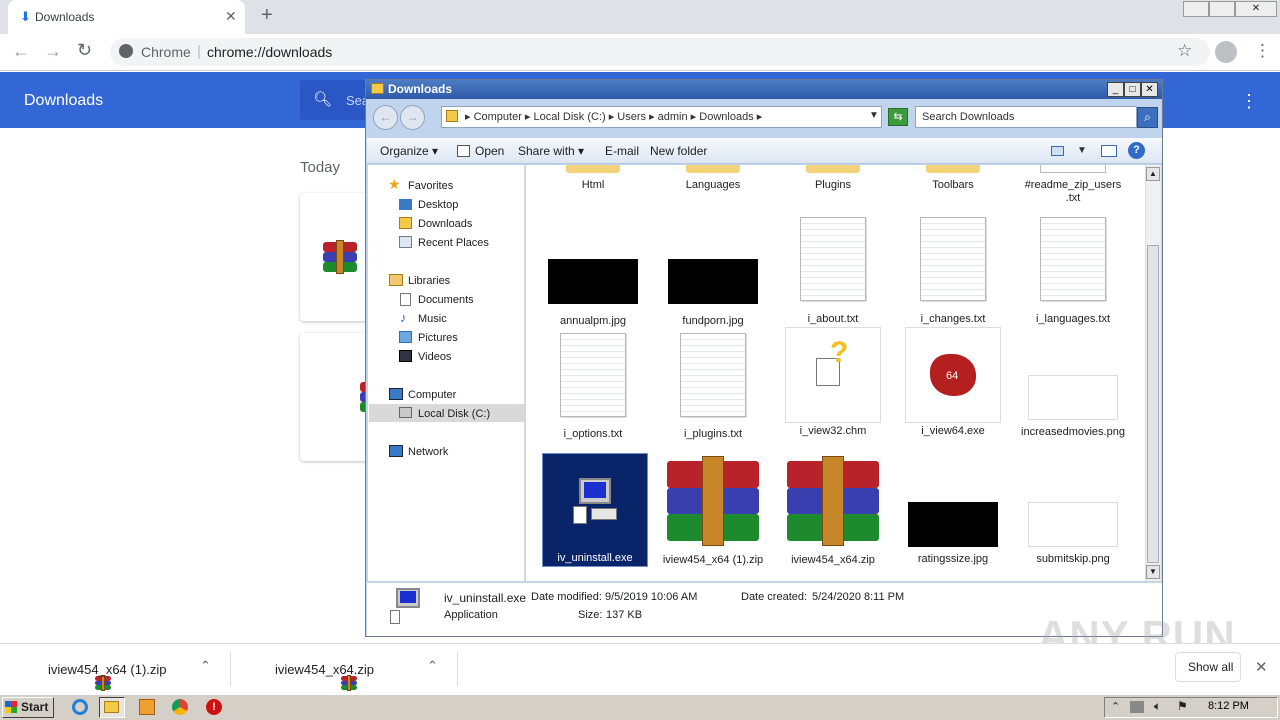 This screenshot has width=1280, height=720. I want to click on nav-music: Music, so click(432, 319).